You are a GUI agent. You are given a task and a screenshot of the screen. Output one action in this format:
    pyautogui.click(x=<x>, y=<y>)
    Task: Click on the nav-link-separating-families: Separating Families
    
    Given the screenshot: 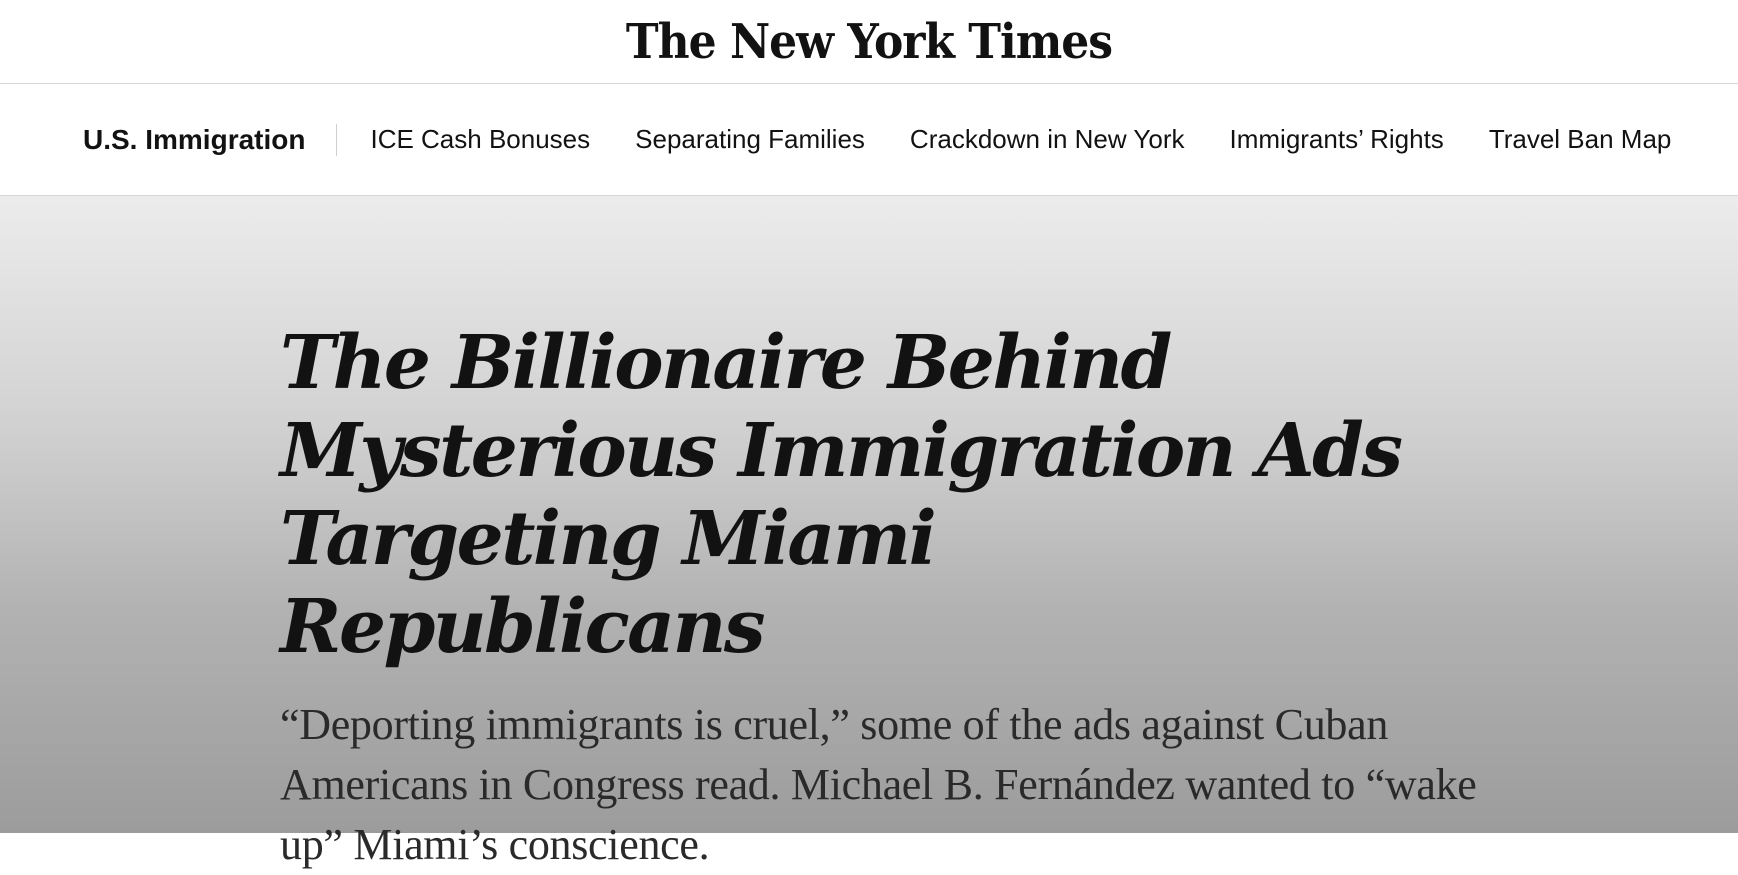 What is the action you would take?
    pyautogui.click(x=750, y=139)
    